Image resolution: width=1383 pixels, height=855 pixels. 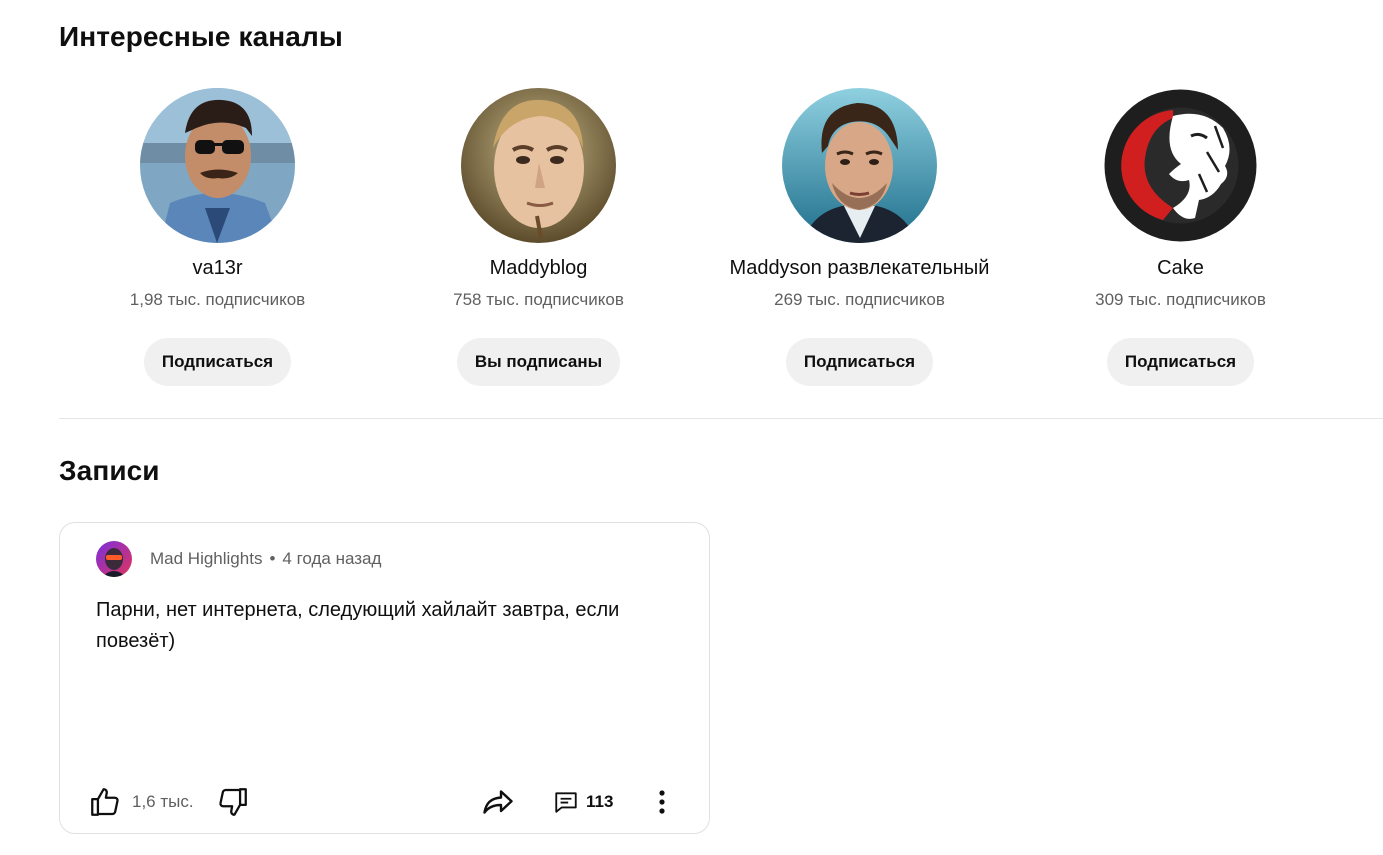 I want to click on post-author-avatar, so click(x=114, y=559).